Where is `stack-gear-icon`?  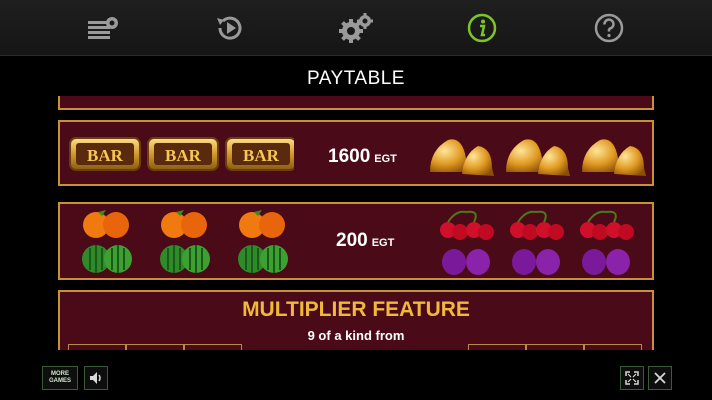
stack-gear-icon is located at coordinates (103, 27).